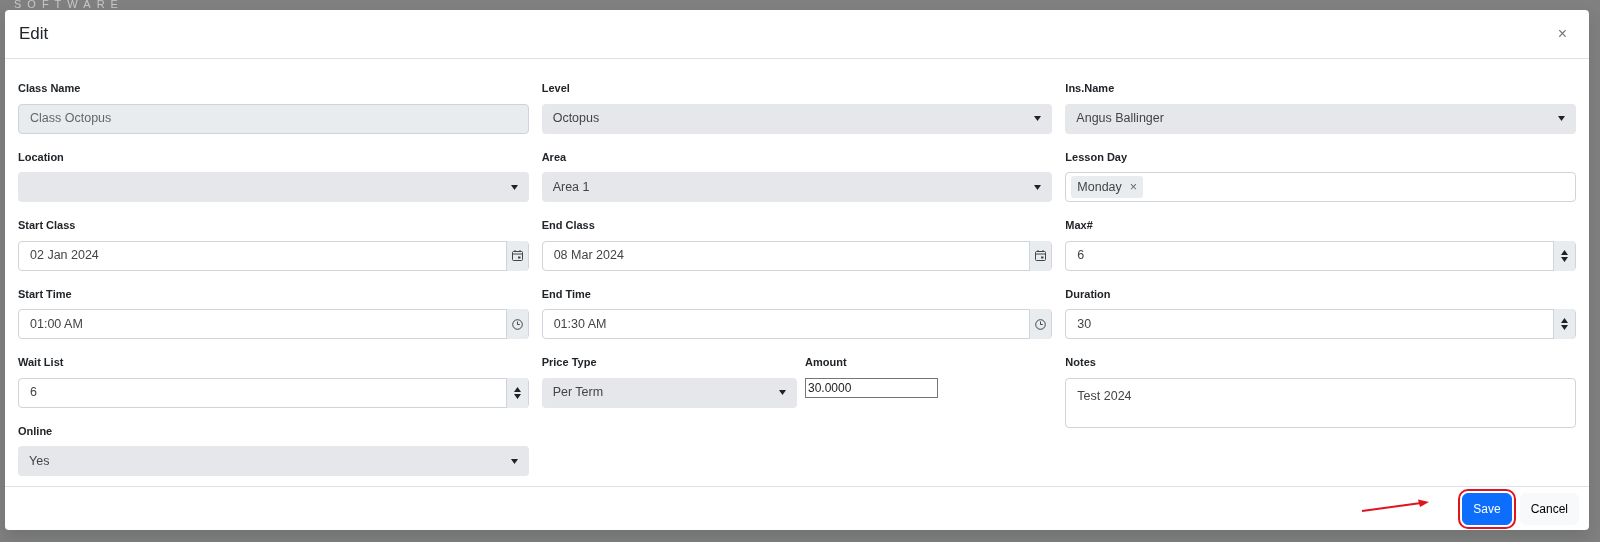 The height and width of the screenshot is (542, 1600). What do you see at coordinates (1099, 187) in the screenshot?
I see `tag-text: Monday` at bounding box center [1099, 187].